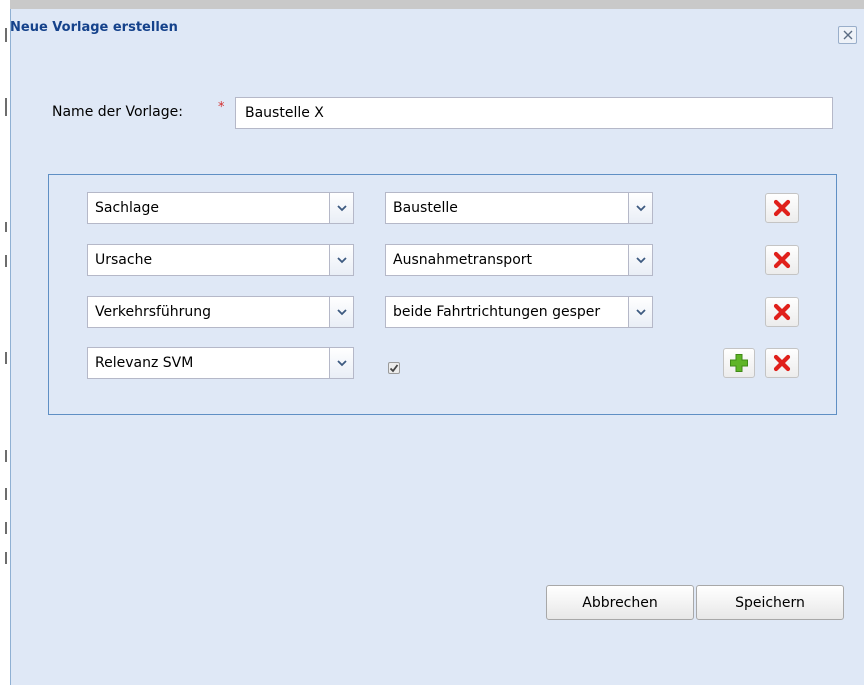 The image size is (864, 685). I want to click on background-top-strip, so click(432, 4).